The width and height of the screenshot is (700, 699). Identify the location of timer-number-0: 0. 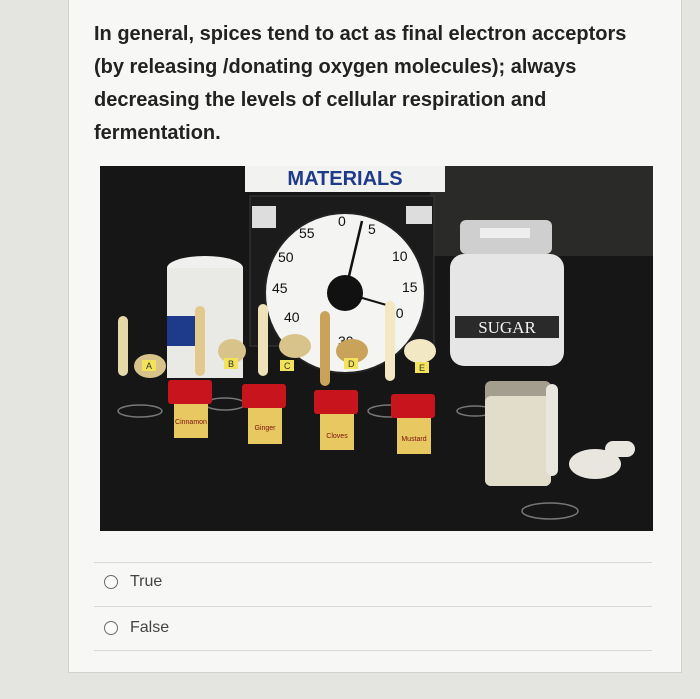
(342, 221).